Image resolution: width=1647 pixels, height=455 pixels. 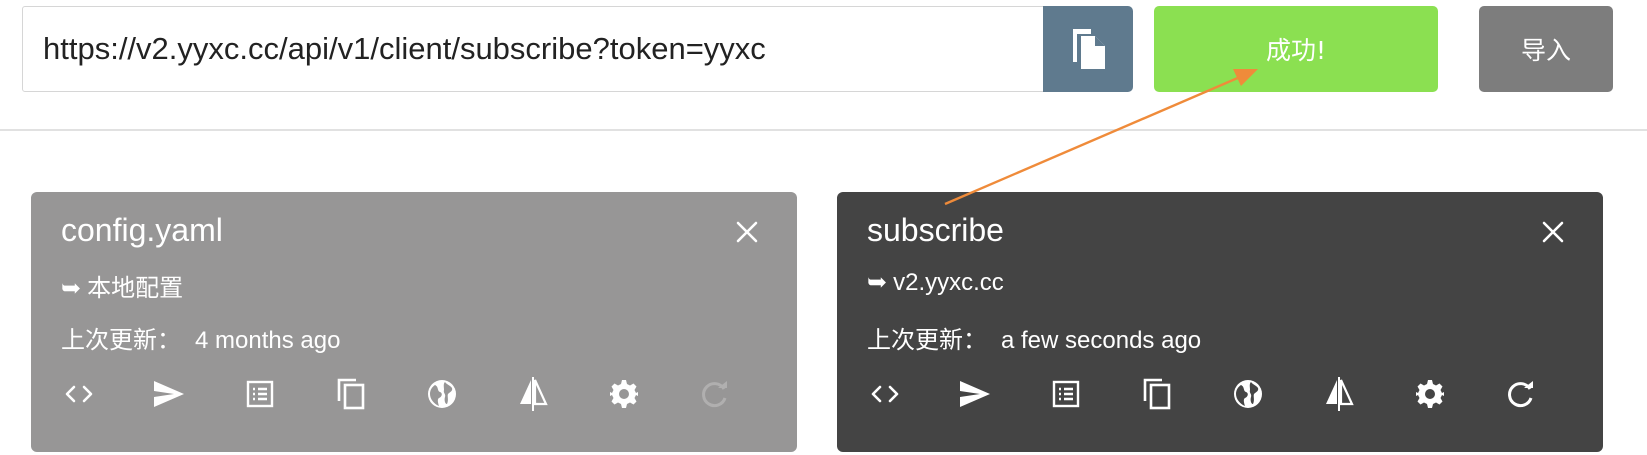 What do you see at coordinates (533, 49) in the screenshot?
I see `subscription-url-input` at bounding box center [533, 49].